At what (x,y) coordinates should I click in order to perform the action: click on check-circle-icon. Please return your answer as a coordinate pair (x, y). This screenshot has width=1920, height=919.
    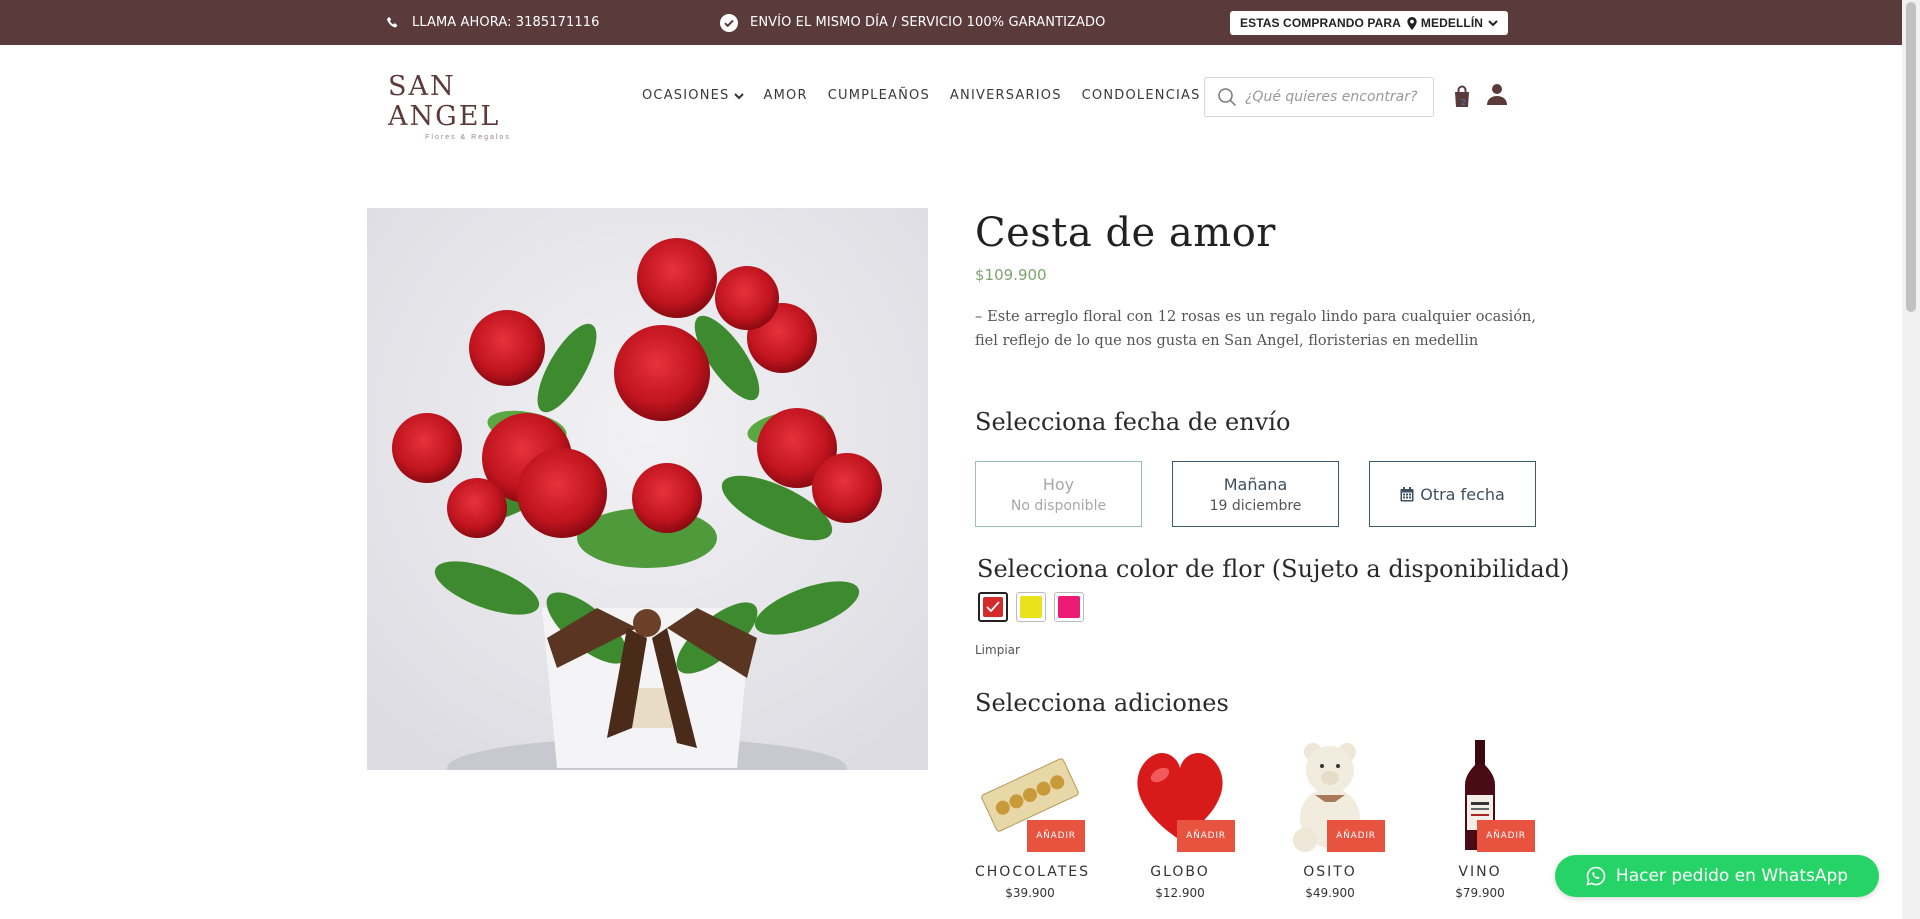
    Looking at the image, I should click on (729, 22).